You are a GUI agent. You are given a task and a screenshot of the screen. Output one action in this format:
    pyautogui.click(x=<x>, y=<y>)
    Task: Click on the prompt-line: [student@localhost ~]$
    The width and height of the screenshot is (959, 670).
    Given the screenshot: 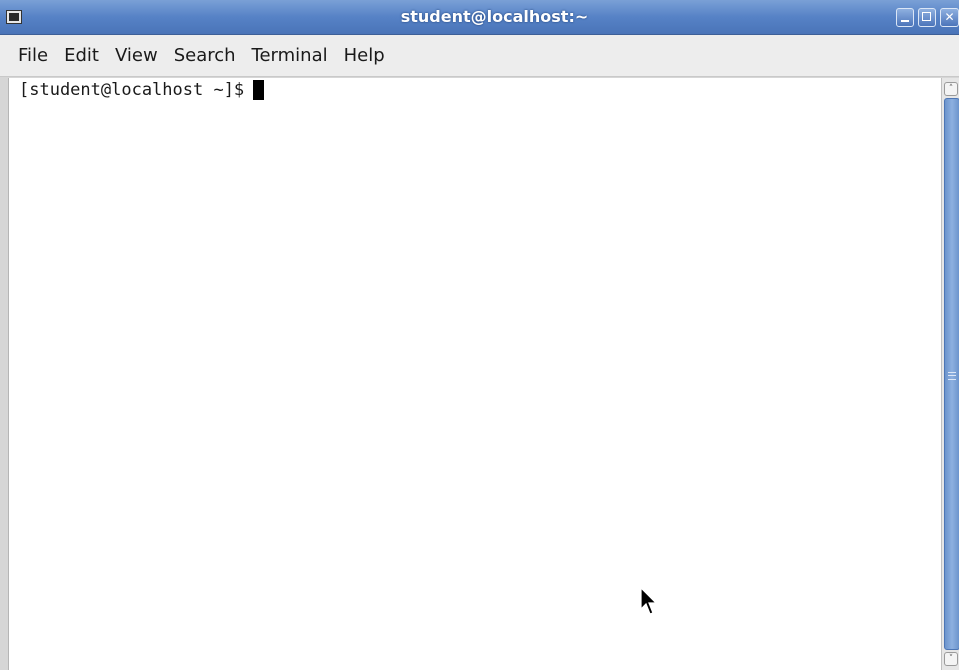 What is the action you would take?
    pyautogui.click(x=142, y=90)
    